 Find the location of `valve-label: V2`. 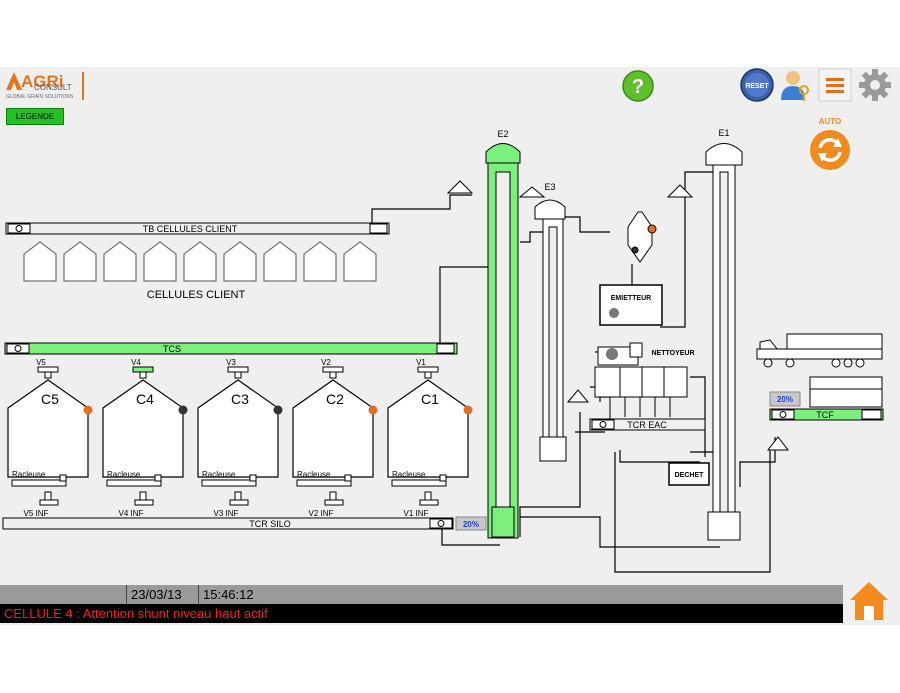

valve-label: V2 is located at coordinates (326, 362).